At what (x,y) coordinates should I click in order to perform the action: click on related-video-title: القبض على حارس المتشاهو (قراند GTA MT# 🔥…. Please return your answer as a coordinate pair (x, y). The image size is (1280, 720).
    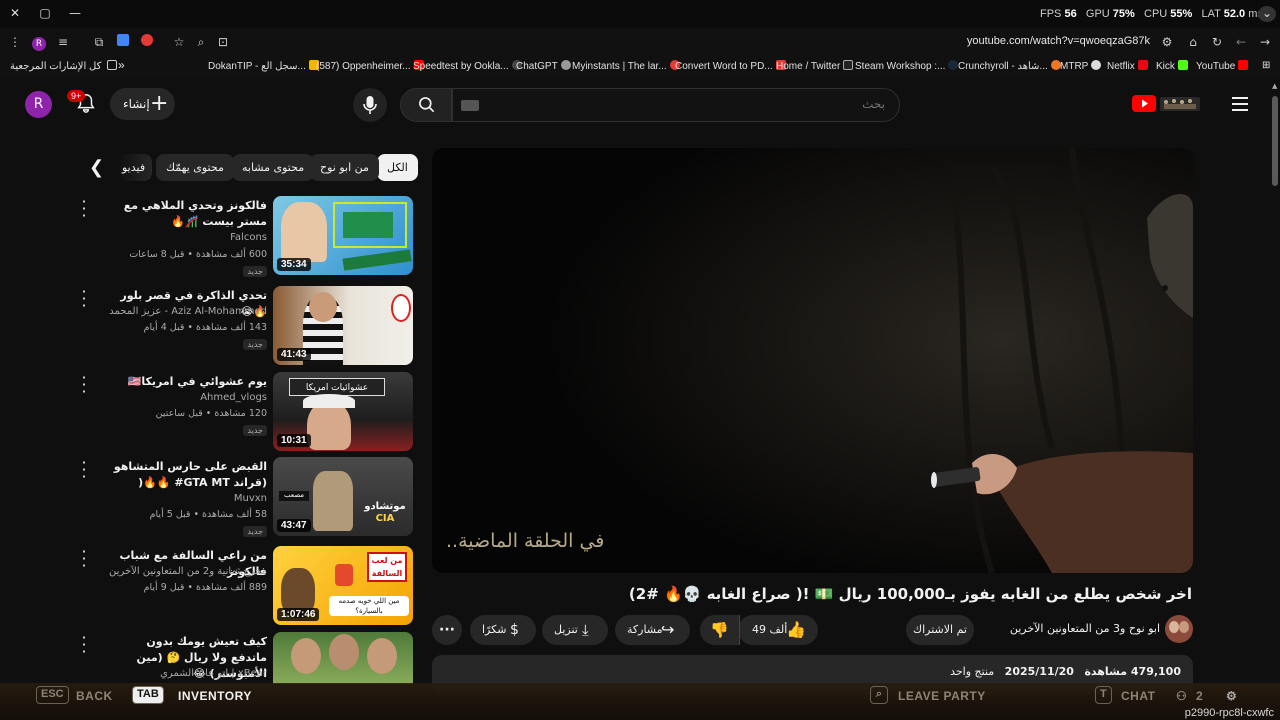
    Looking at the image, I should click on (187, 475).